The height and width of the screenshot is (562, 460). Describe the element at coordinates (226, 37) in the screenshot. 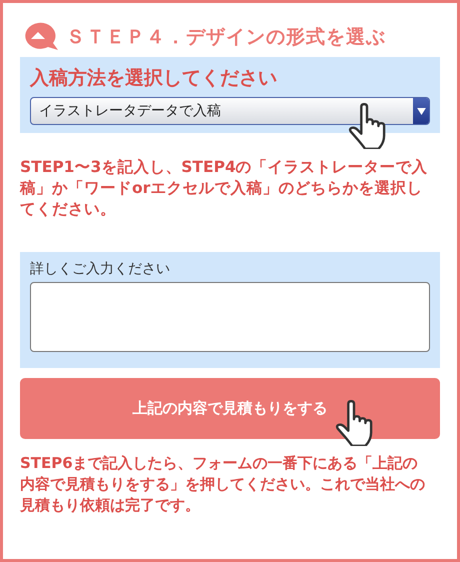

I see `section-heading: ＳＴＥＰ４．デザインの形式を選ぶ` at that location.